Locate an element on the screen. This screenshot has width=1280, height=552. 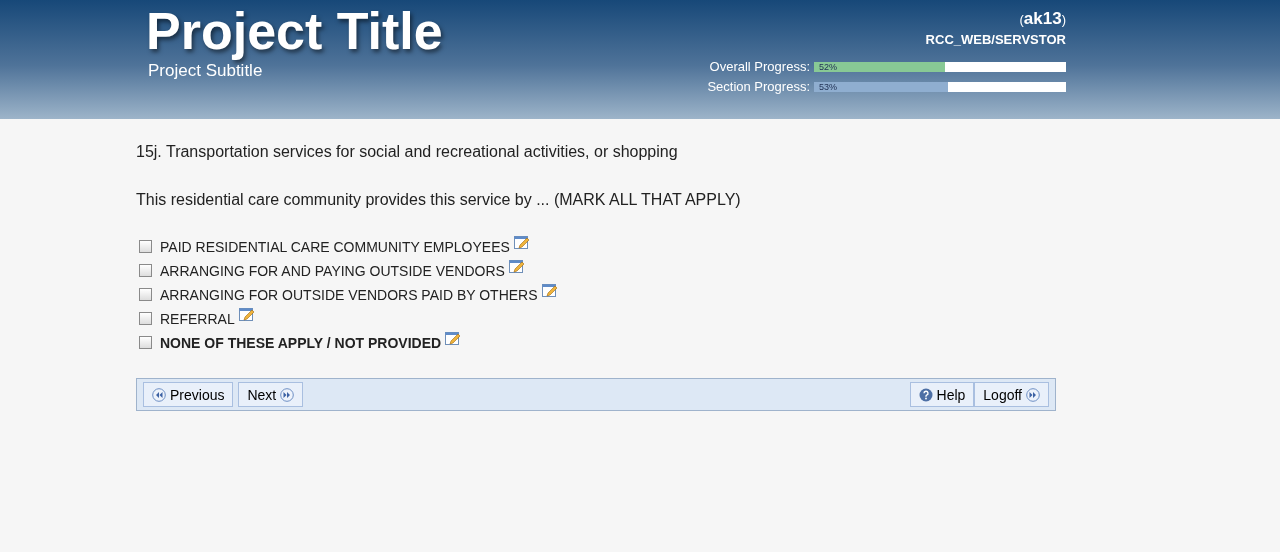
help-button: Help is located at coordinates (942, 394).